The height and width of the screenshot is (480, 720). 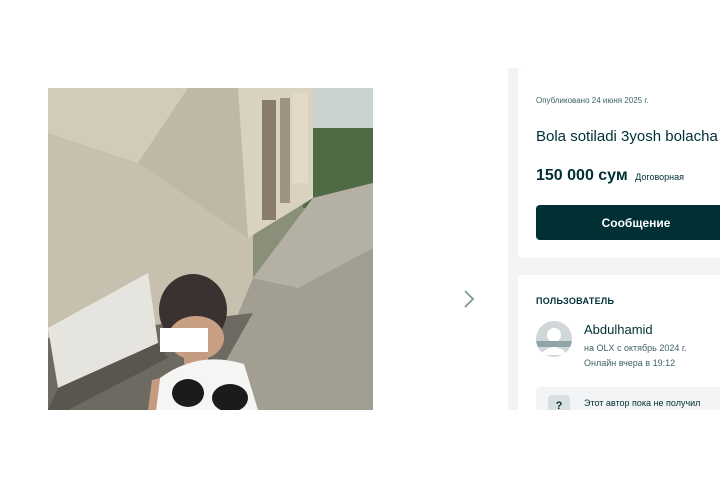 What do you see at coordinates (630, 363) in the screenshot?
I see `last-online: Онлайн вчера в 19:12` at bounding box center [630, 363].